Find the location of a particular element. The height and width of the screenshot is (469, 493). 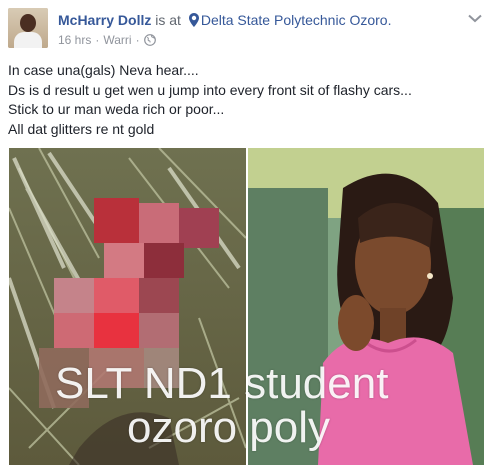

place-link: Warri is located at coordinates (117, 40).